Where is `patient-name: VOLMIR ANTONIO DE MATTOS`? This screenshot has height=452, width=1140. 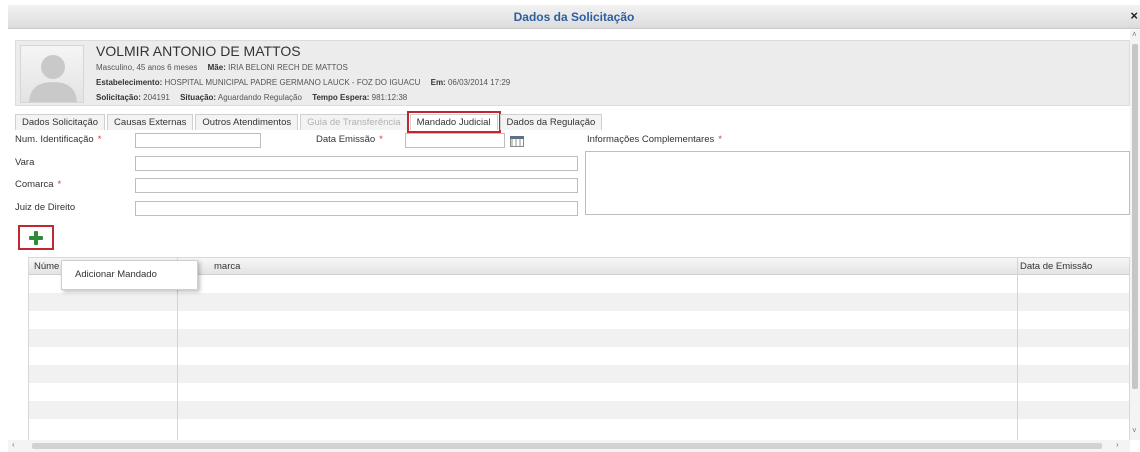 patient-name: VOLMIR ANTONIO DE MATTOS is located at coordinates (198, 51).